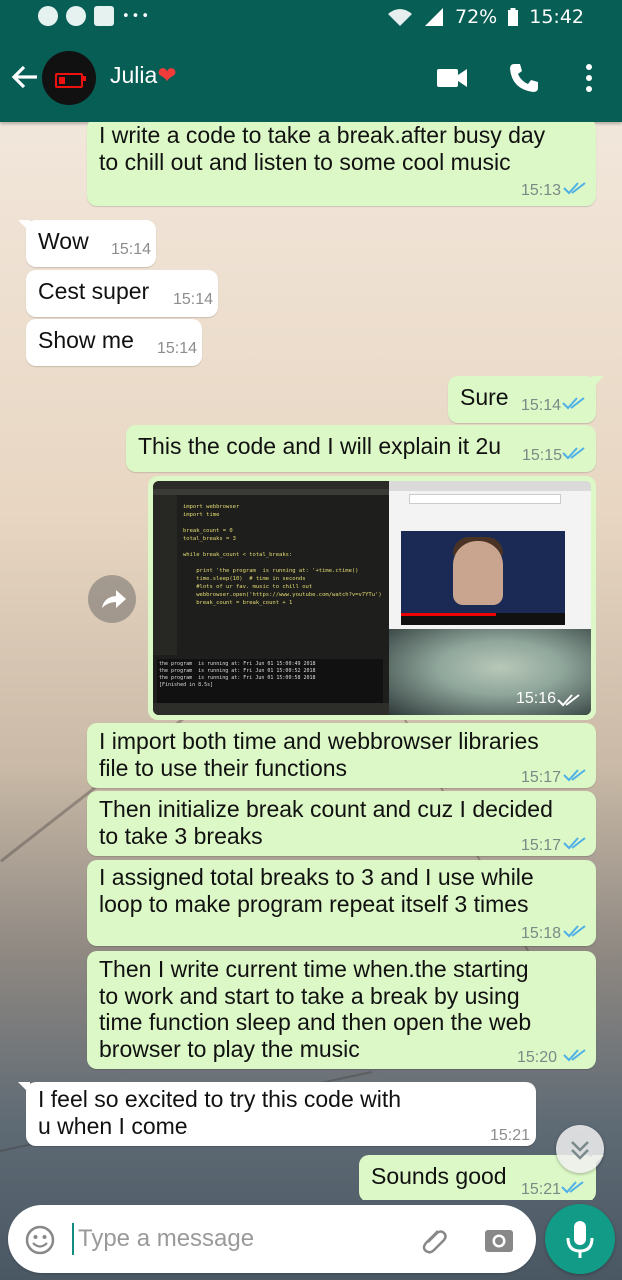 This screenshot has width=622, height=1280. What do you see at coordinates (433, 1240) in the screenshot?
I see `attach-icon` at bounding box center [433, 1240].